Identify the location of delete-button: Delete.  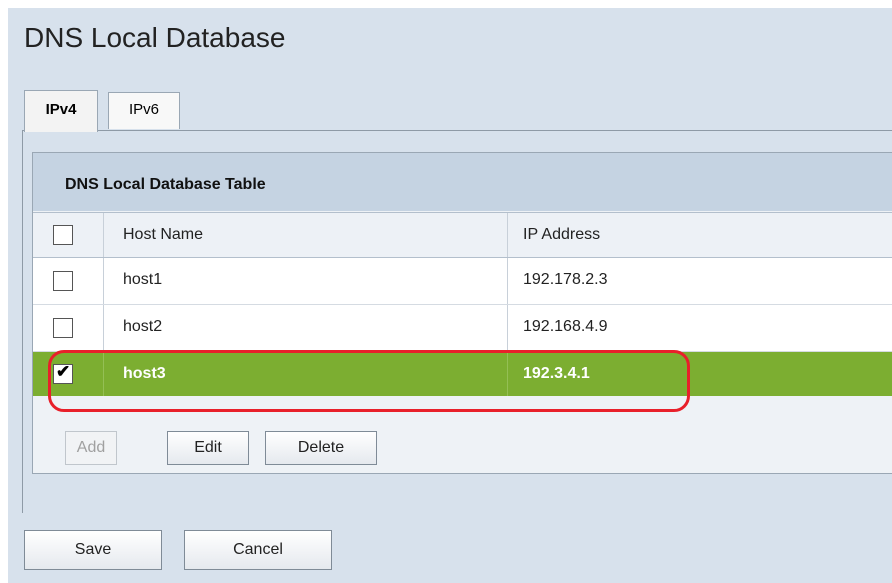
(321, 448).